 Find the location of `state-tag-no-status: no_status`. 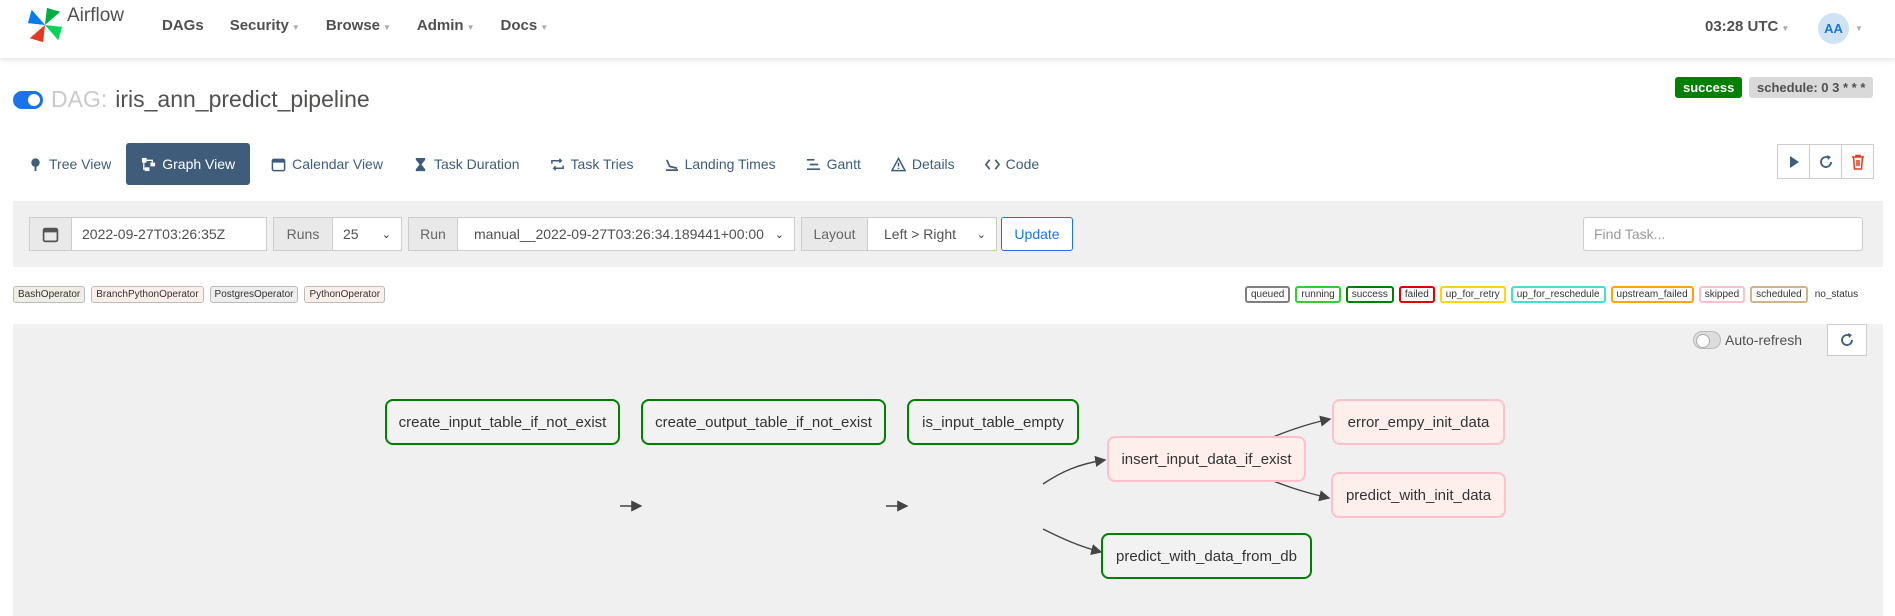

state-tag-no-status: no_status is located at coordinates (1836, 294).